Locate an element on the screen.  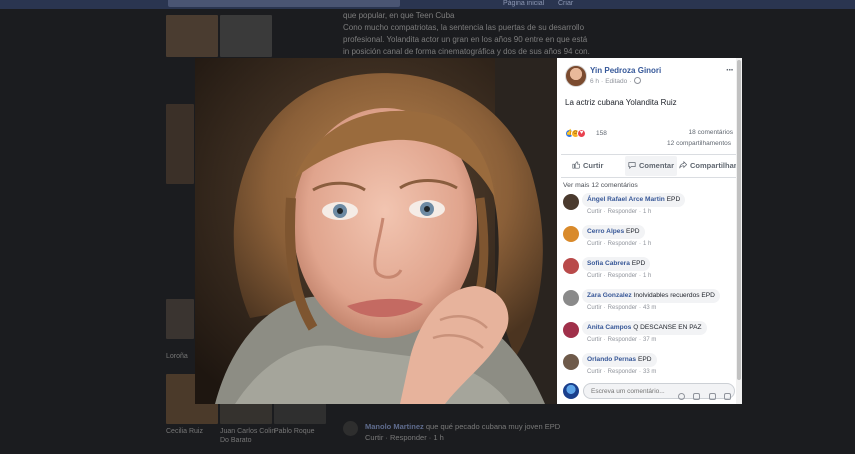
post-action-bar: Curtir Comentar Compartilhar is located at coordinates (649, 166).